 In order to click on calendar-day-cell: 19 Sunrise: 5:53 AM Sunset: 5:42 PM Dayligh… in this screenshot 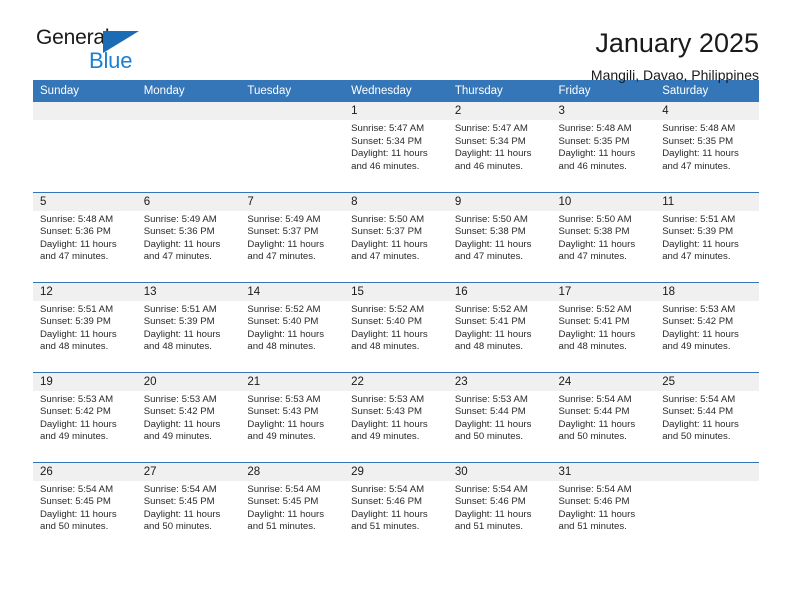, I will do `click(85, 416)`.